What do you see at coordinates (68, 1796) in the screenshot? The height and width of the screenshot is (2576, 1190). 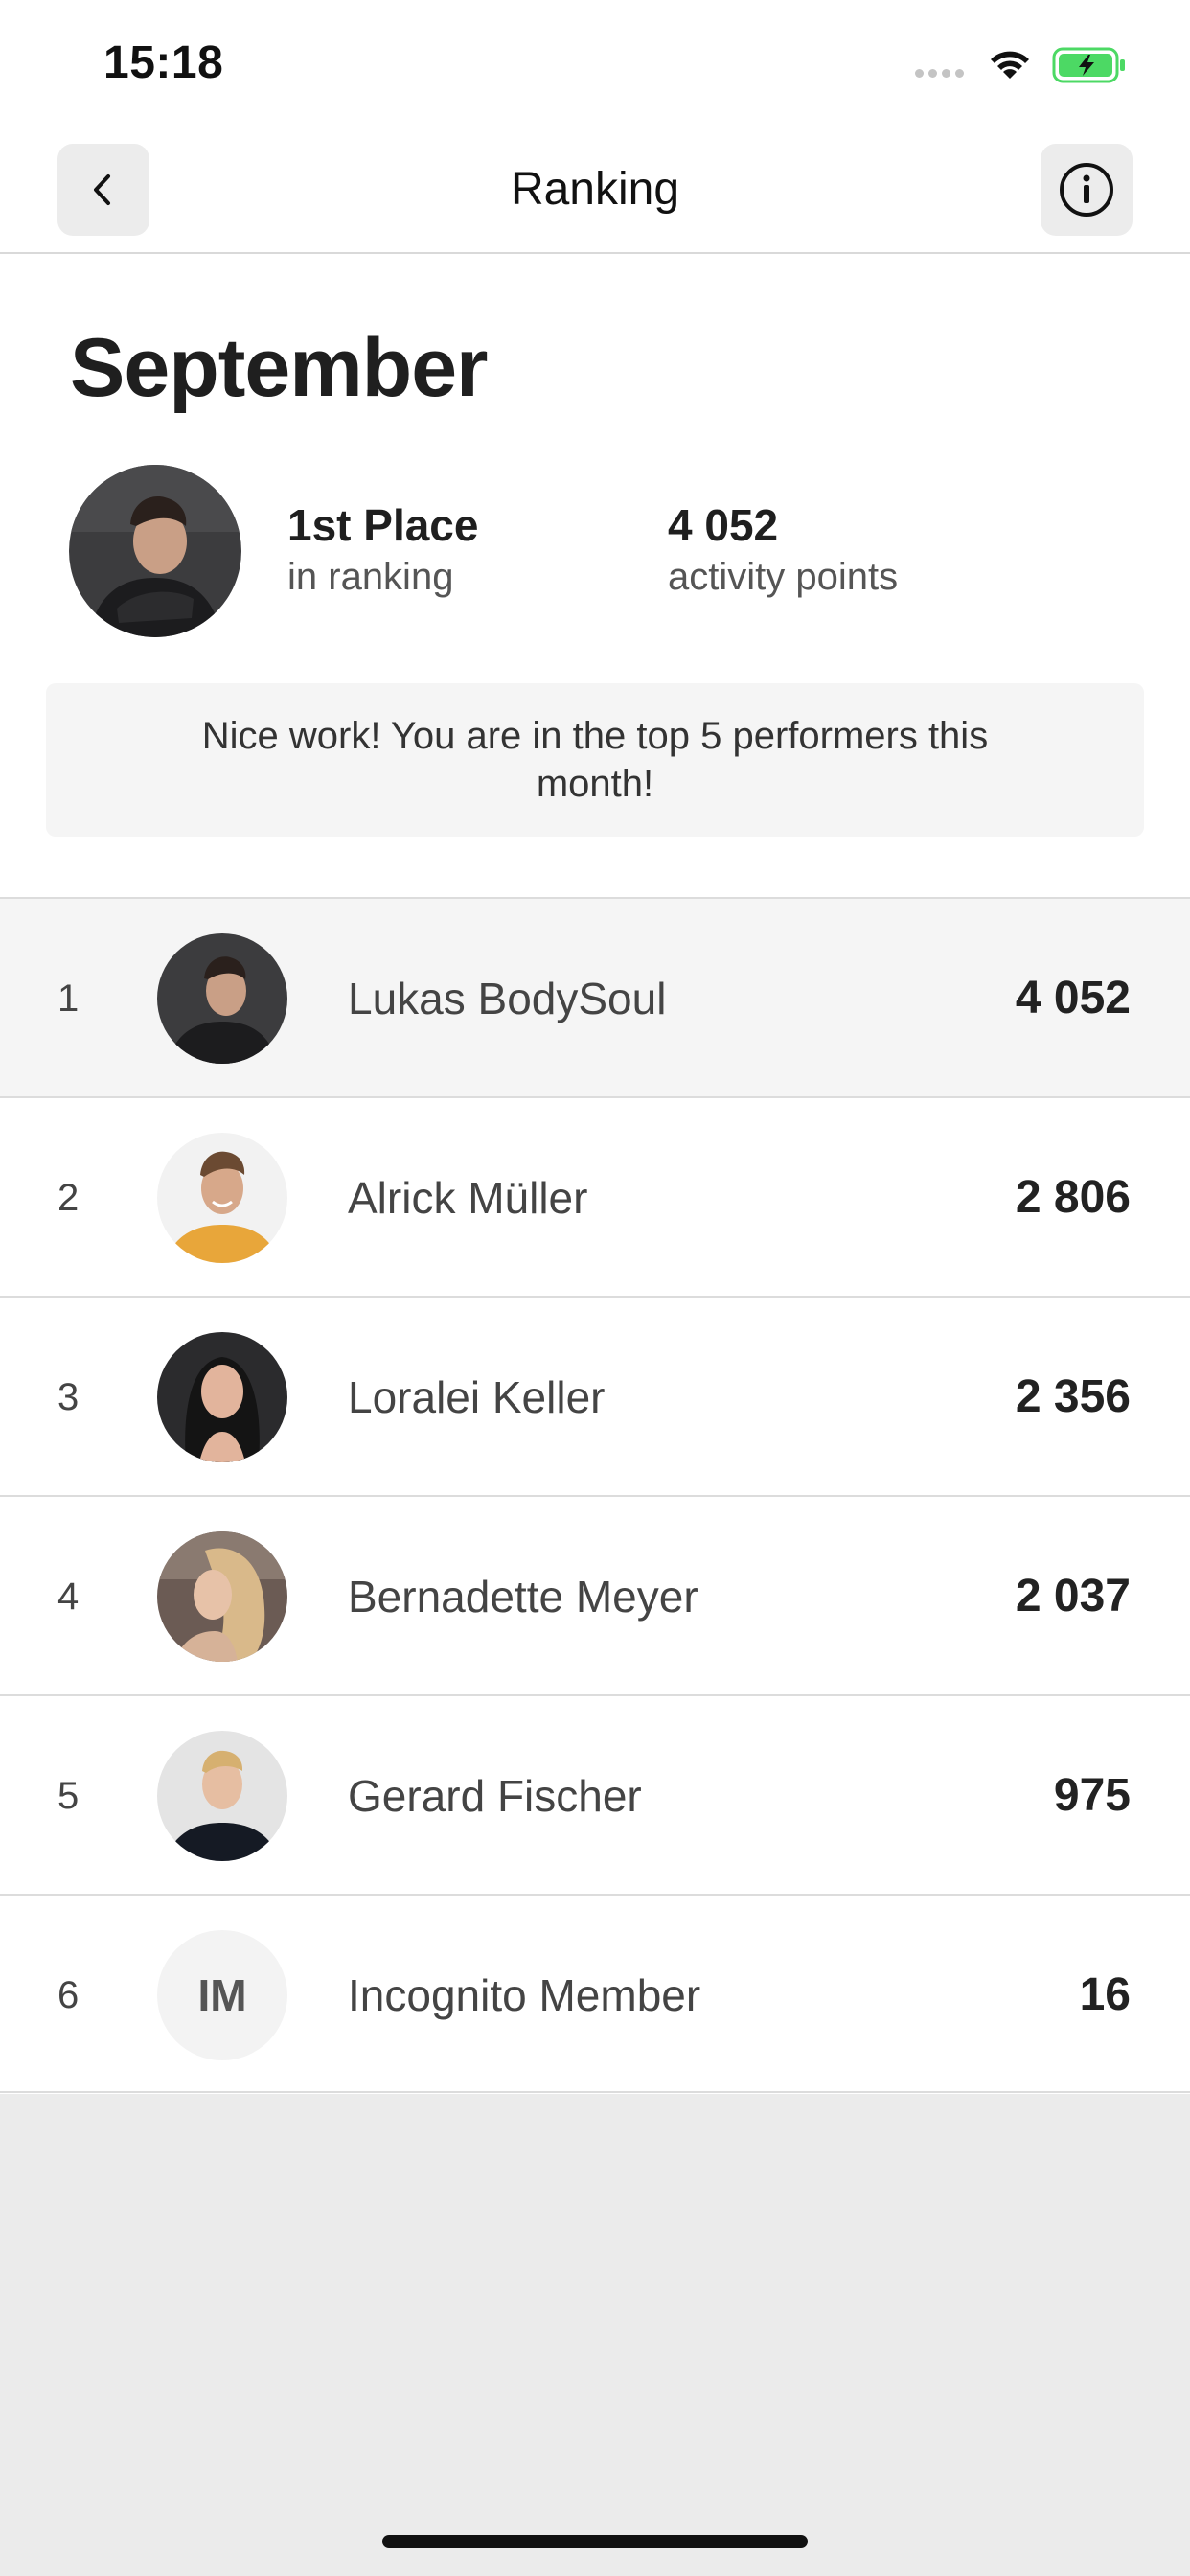 I see `rank-number: 5` at bounding box center [68, 1796].